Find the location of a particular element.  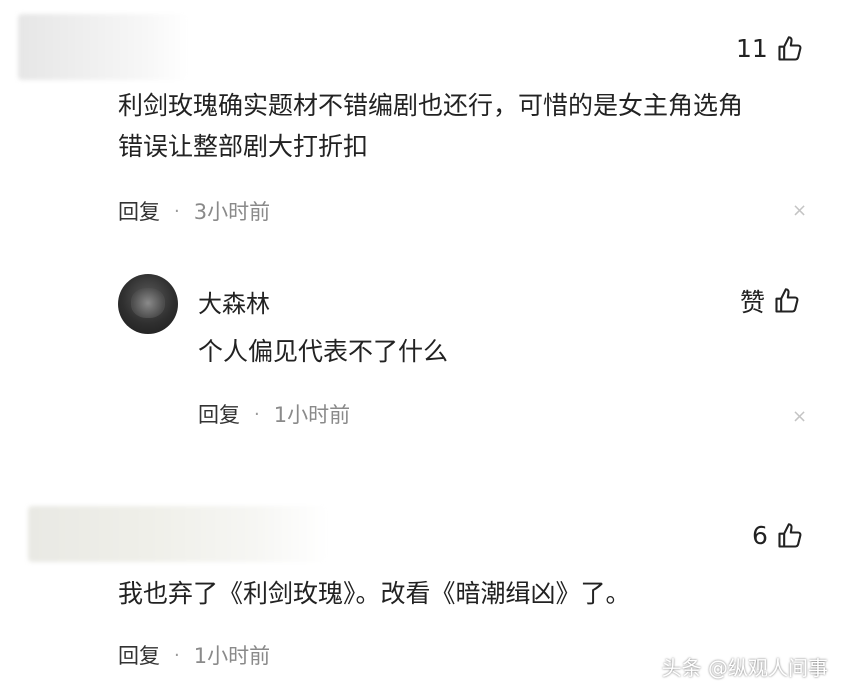

comment-meta: 回复 · 1小时前 is located at coordinates (194, 655).